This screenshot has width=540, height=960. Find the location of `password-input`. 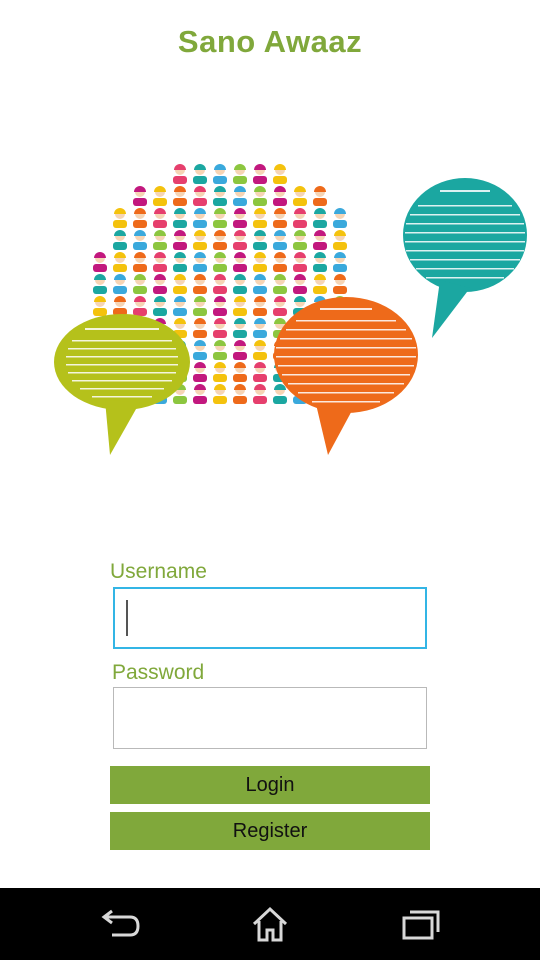

password-input is located at coordinates (270, 718).